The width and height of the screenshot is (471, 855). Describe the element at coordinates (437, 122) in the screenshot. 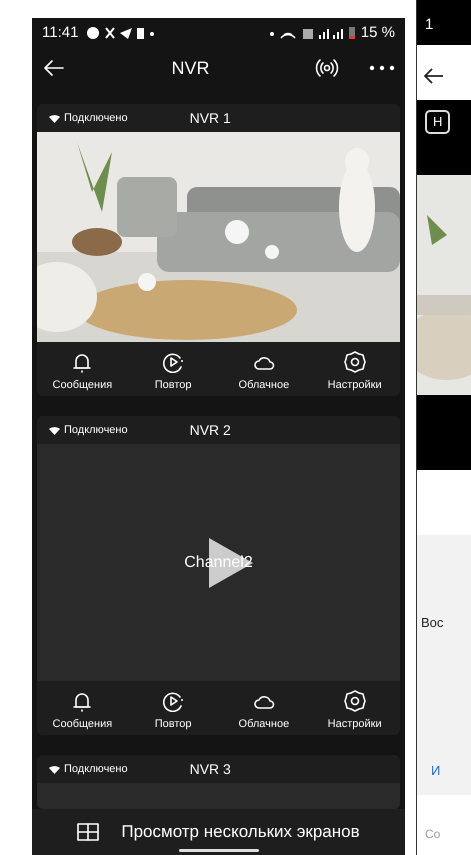

I see `mode-tag: Н` at that location.